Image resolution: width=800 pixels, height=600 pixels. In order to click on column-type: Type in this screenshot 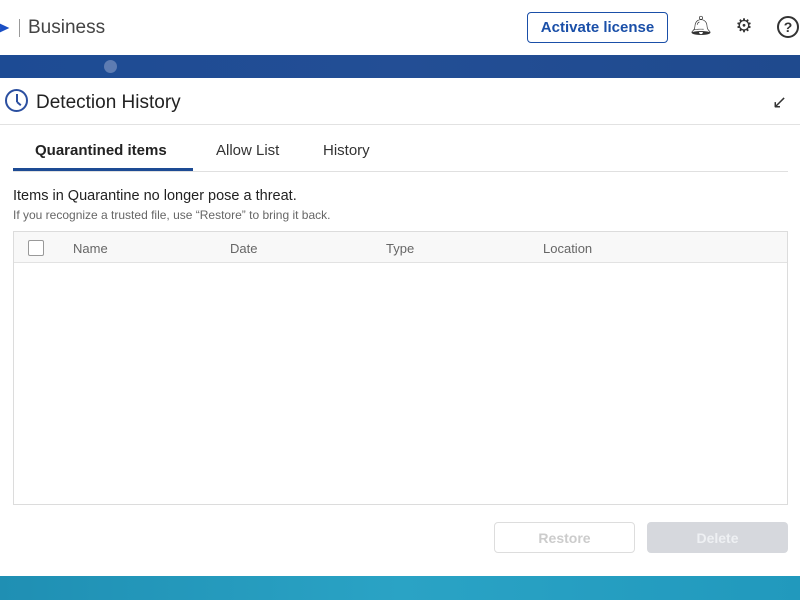, I will do `click(400, 248)`.